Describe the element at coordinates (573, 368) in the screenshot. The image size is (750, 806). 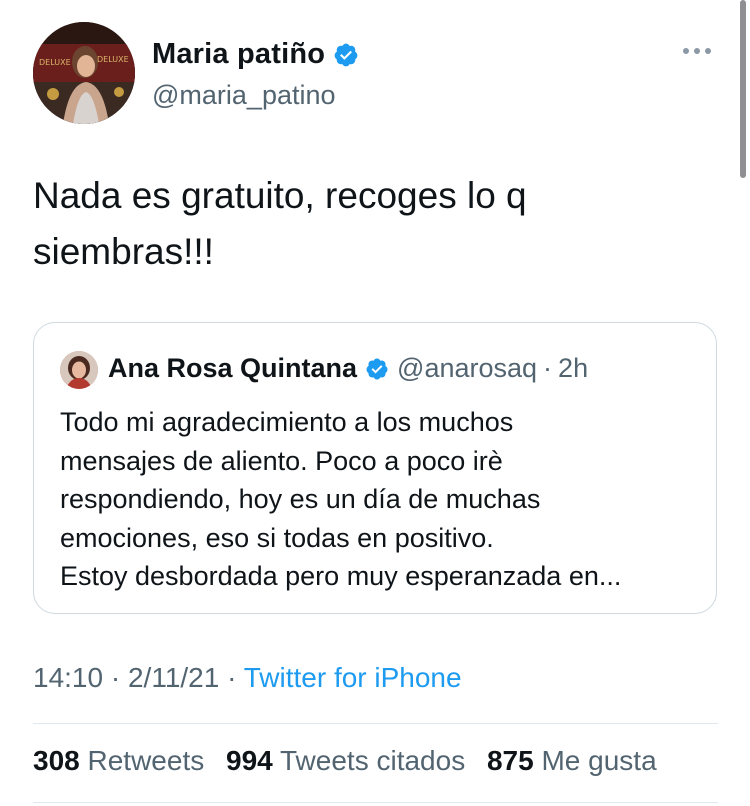
I see `quoted-timestamp: 2h` at that location.